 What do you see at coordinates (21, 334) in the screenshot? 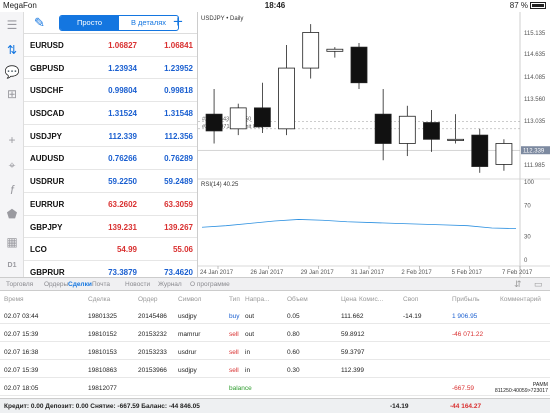
I see `cell-time: 02.07 15:39` at bounding box center [21, 334].